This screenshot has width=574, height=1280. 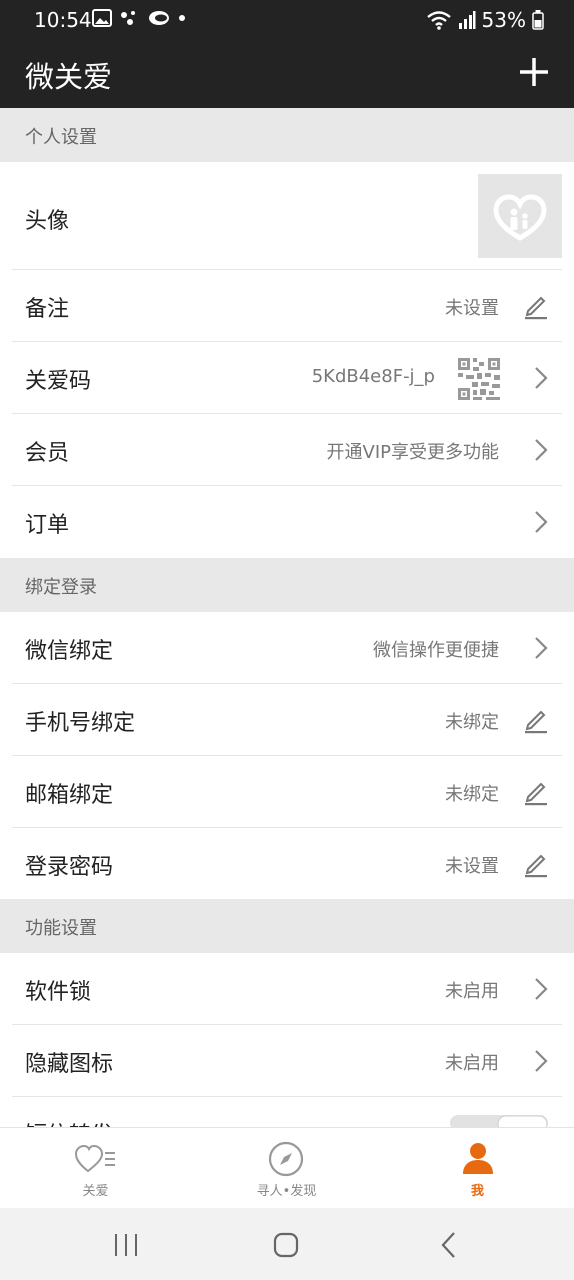 What do you see at coordinates (287, 648) in the screenshot?
I see `wechat-bind-row: 微信绑定 微信操作更便捷` at bounding box center [287, 648].